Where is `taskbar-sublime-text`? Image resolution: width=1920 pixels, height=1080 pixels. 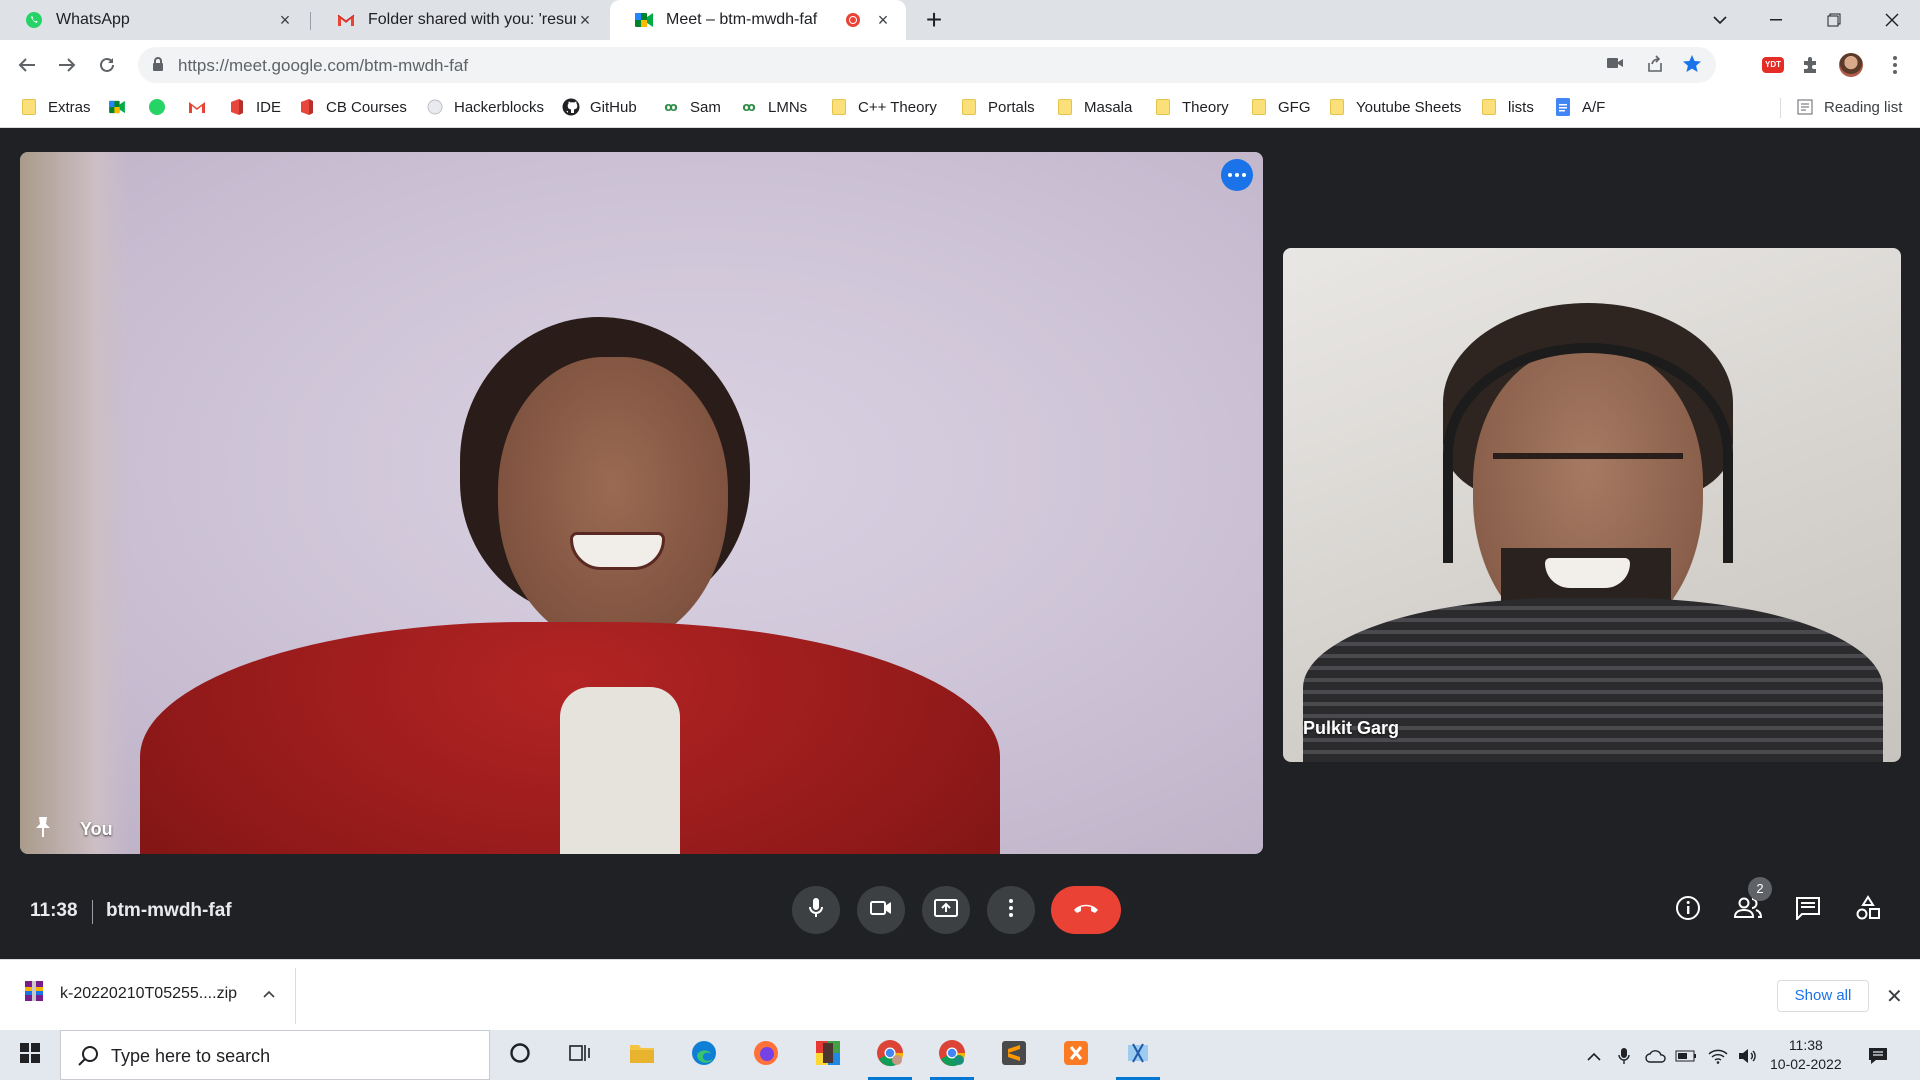 taskbar-sublime-text is located at coordinates (1014, 1055).